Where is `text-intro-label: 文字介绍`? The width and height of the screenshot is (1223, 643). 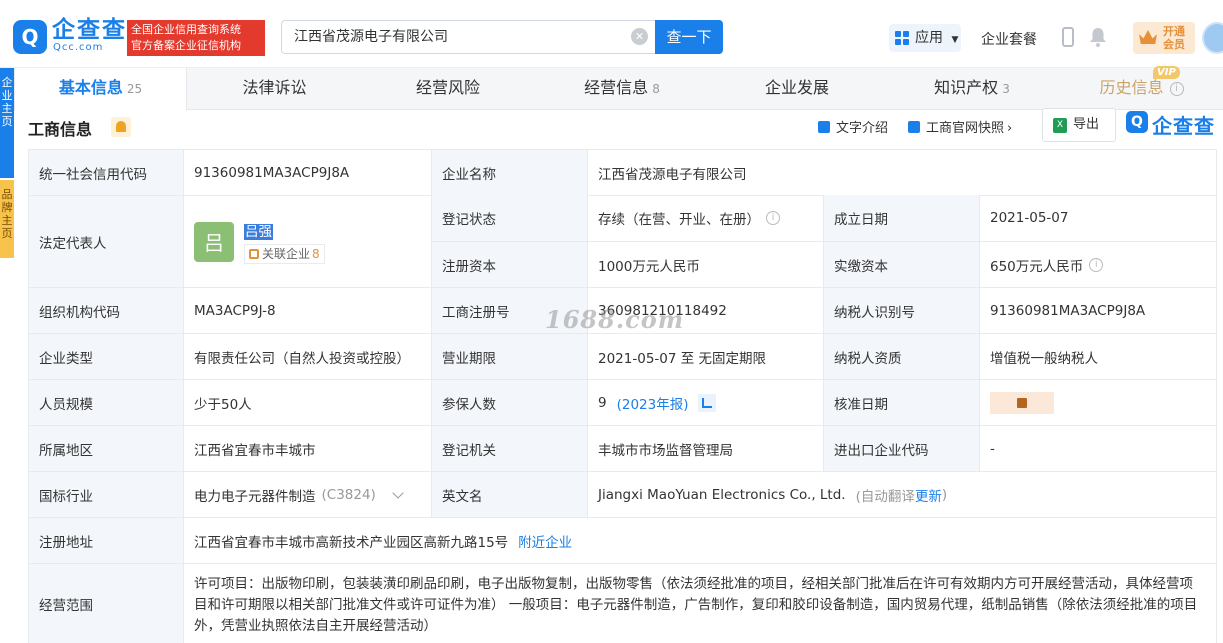
text-intro-label: 文字介绍 is located at coordinates (862, 128).